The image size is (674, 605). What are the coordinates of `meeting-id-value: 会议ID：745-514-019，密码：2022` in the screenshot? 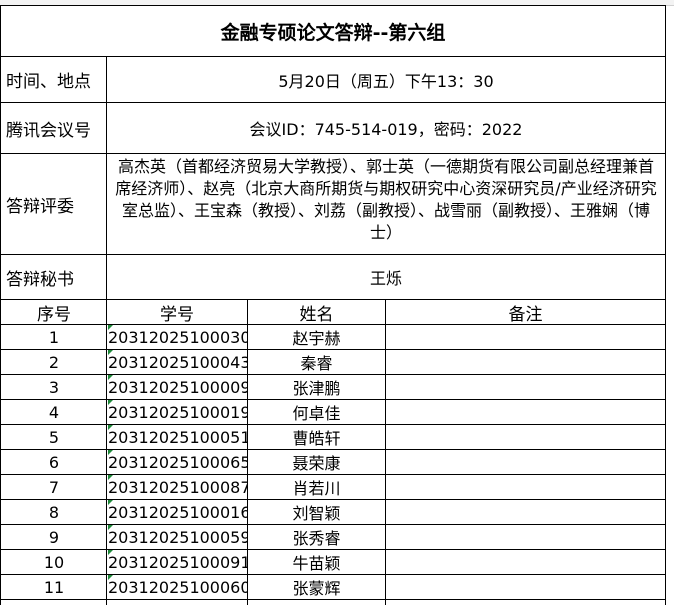 It's located at (386, 128).